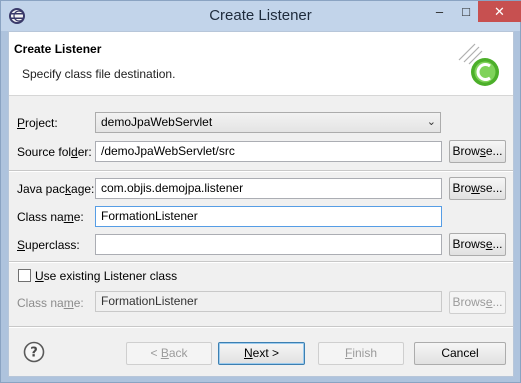  I want to click on existing-class-name-field: FormationListener, so click(268, 301).